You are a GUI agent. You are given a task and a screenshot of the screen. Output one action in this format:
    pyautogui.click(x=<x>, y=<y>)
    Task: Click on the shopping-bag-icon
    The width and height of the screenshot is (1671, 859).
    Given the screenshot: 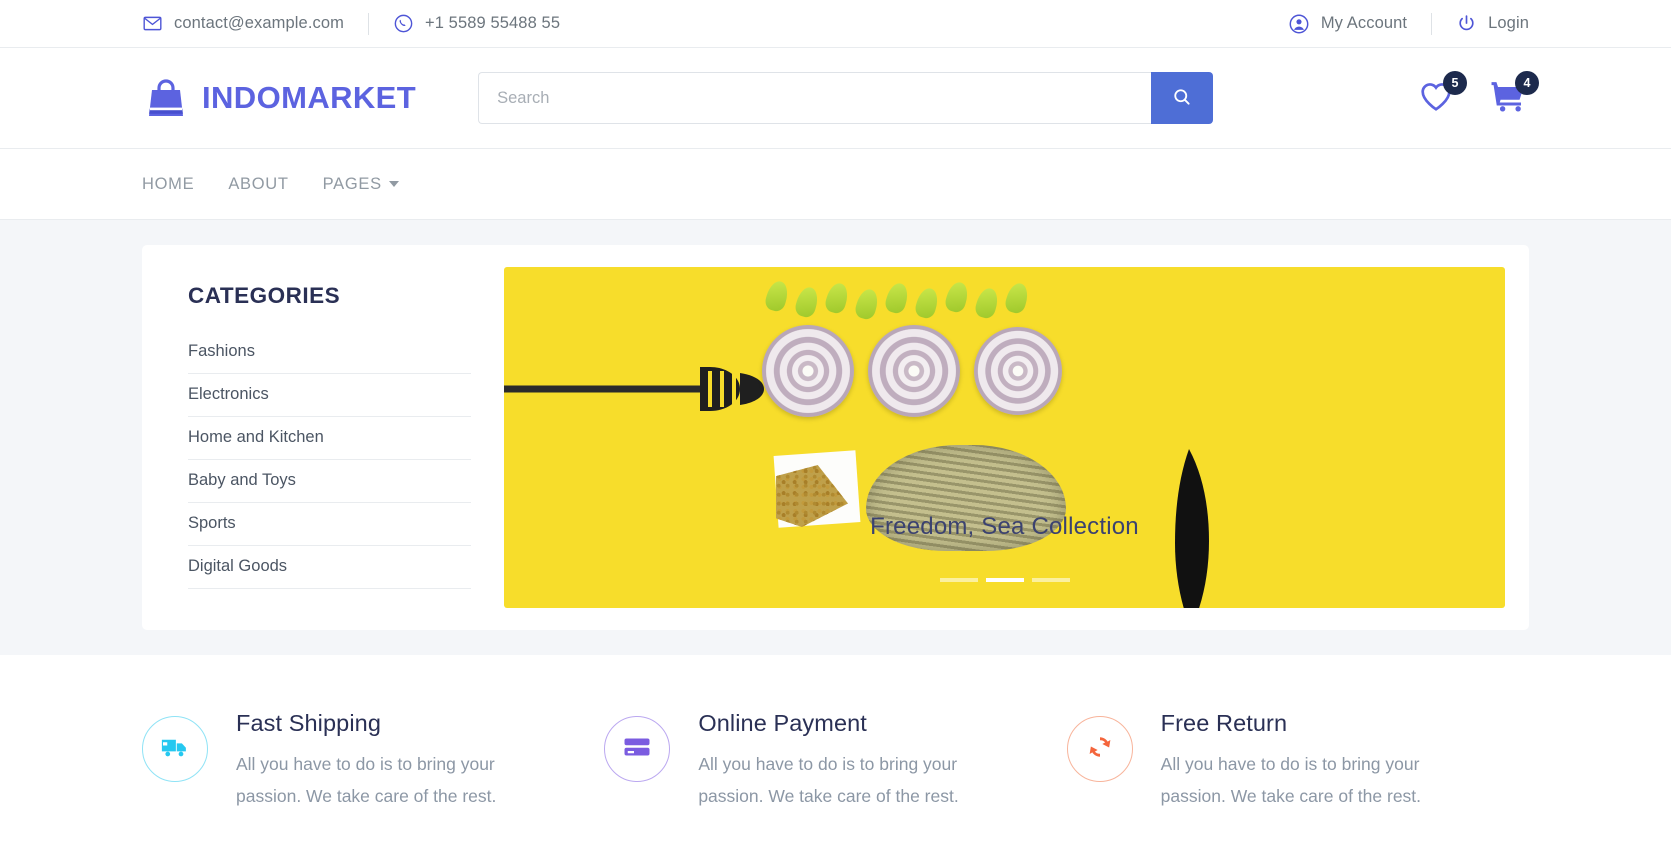 What is the action you would take?
    pyautogui.click(x=166, y=98)
    